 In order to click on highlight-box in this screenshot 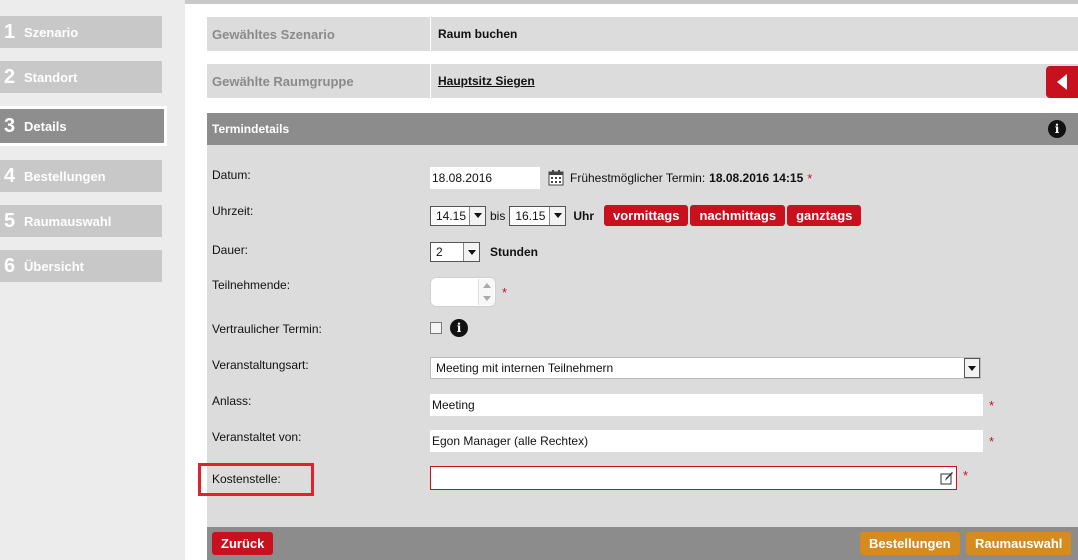, I will do `click(256, 479)`.